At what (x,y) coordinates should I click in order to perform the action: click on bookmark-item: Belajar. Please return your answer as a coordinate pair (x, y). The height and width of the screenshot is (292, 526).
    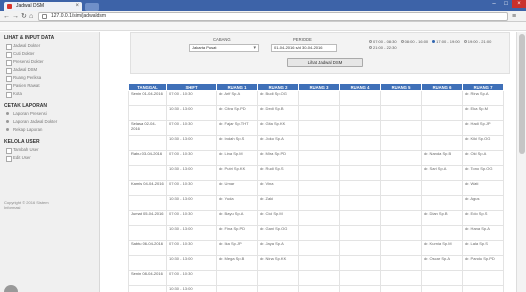
    Looking at the image, I should click on (167, 29).